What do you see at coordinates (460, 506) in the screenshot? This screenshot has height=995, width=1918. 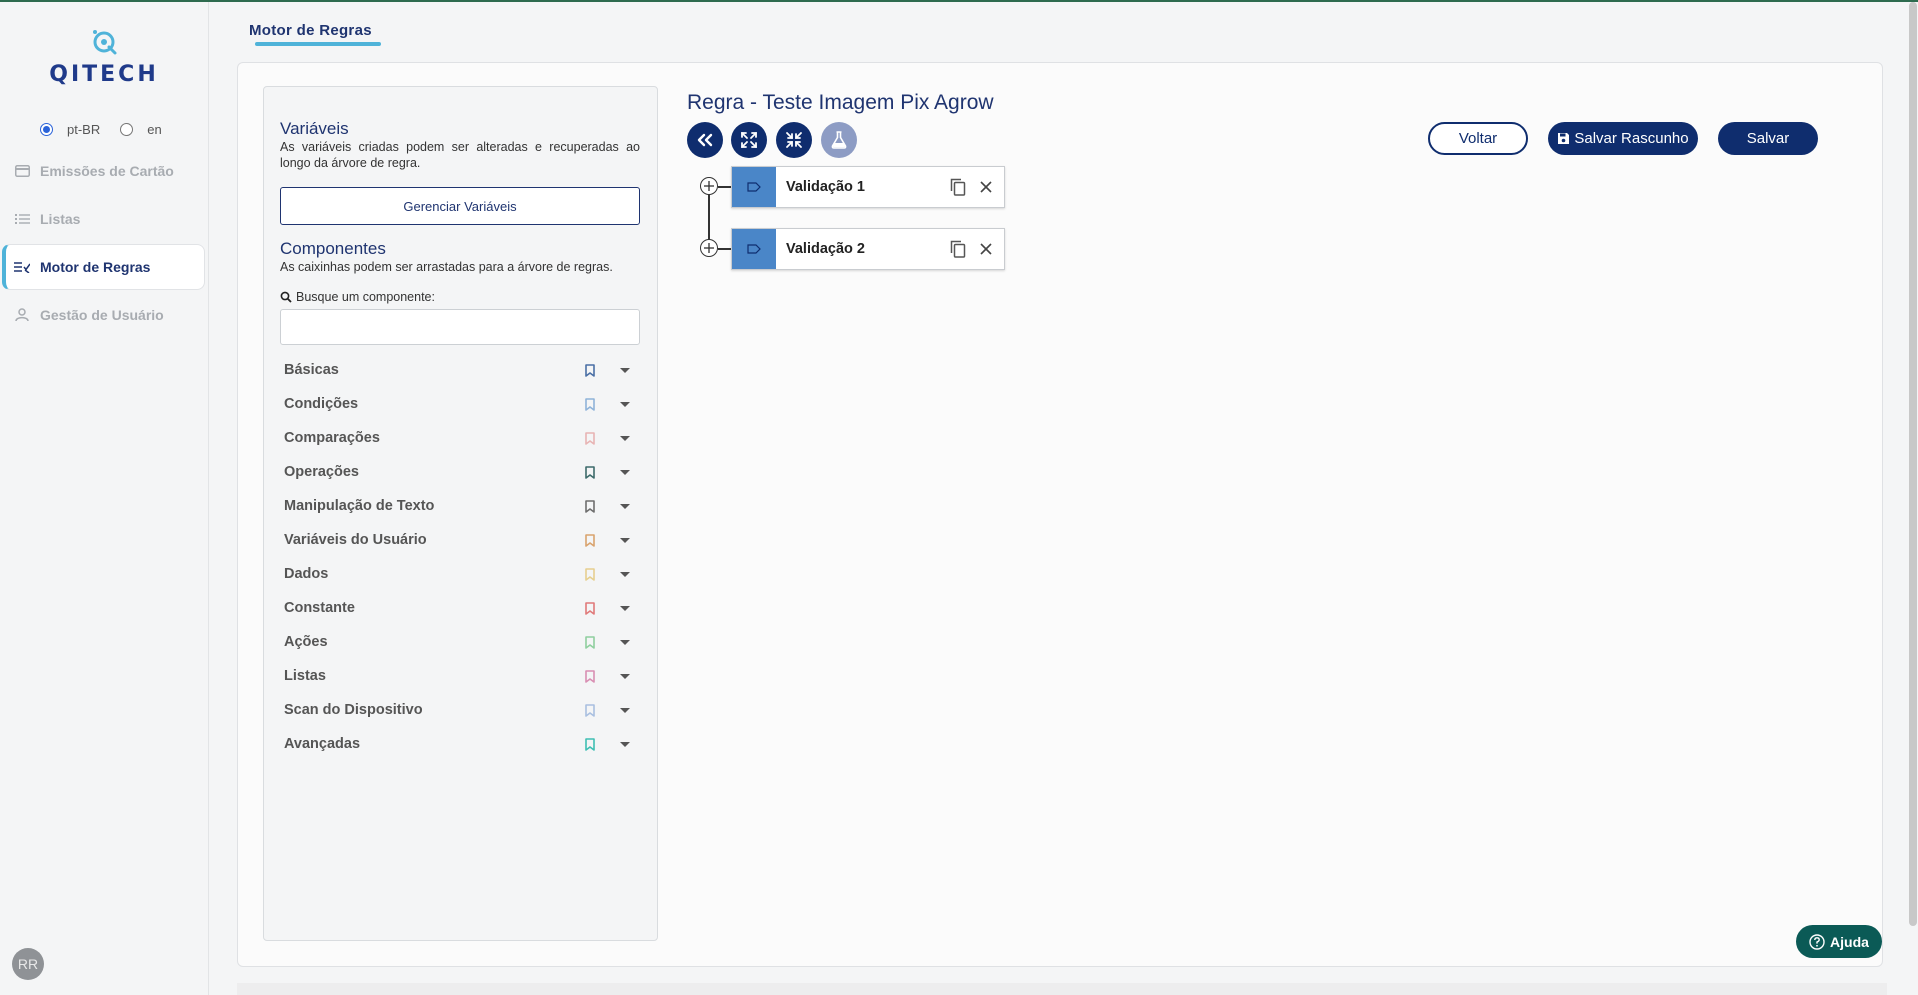 I see `component-category: Manipulação de Texto` at bounding box center [460, 506].